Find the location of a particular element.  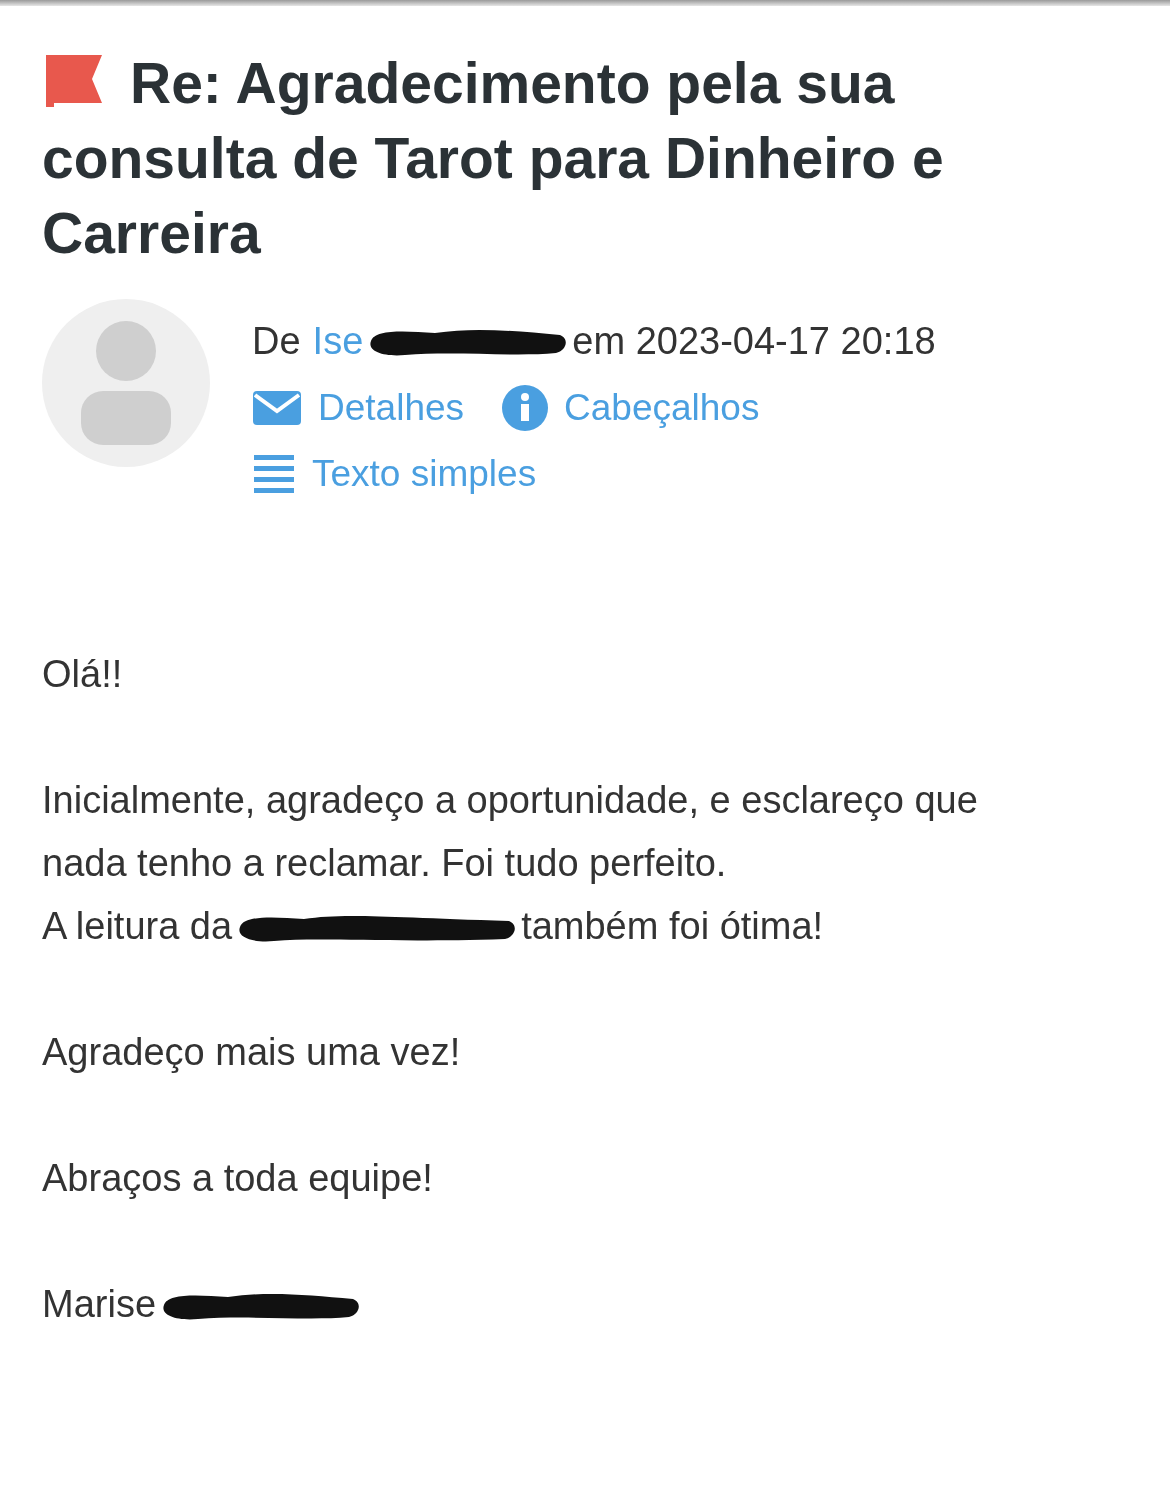

message-date: em 2023-04-17 20:18 is located at coordinates (754, 341).